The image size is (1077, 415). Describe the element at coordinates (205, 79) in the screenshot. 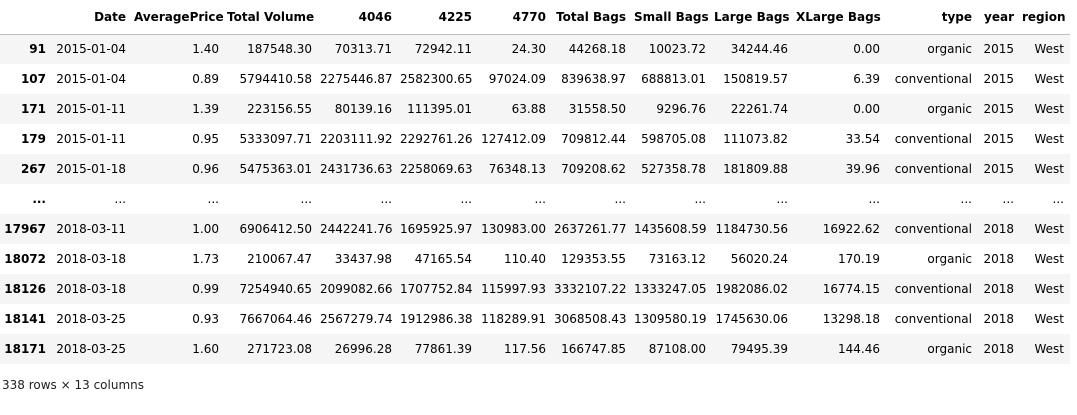

I see `table-cell: 0.89` at that location.